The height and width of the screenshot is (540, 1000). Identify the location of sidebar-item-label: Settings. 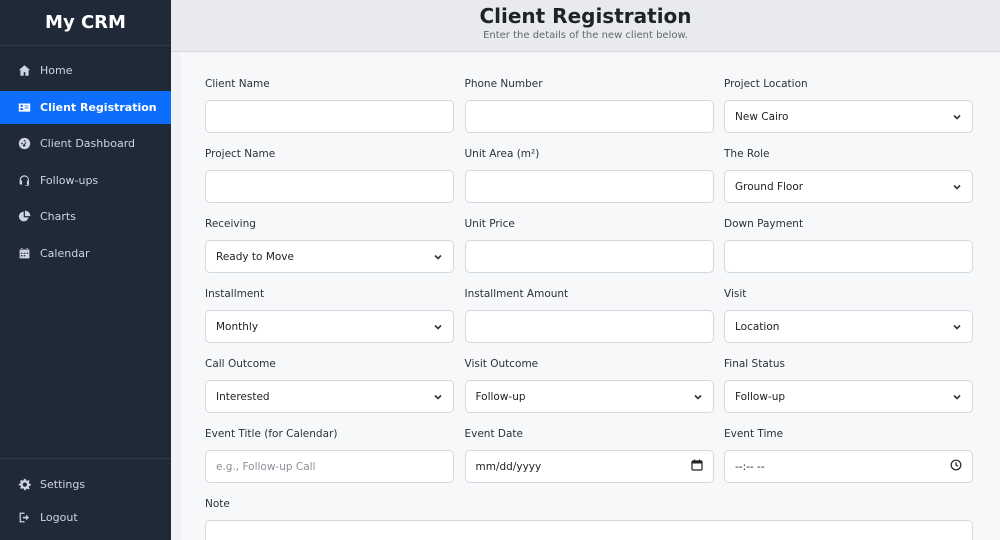
(63, 484).